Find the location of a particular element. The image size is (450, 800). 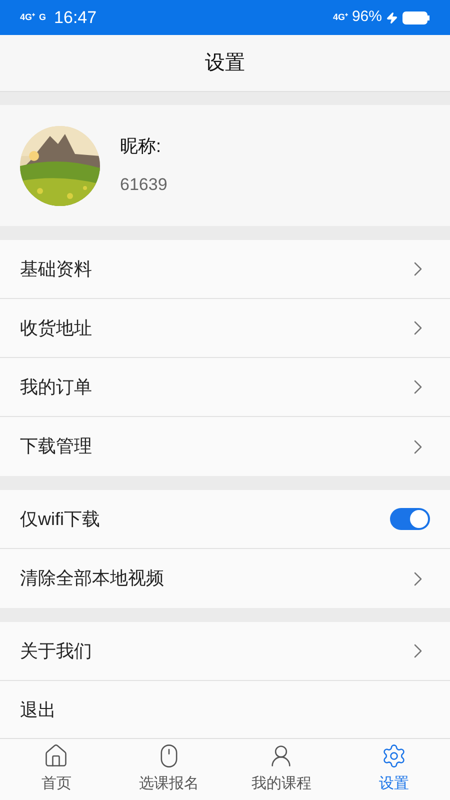

network-indicator: G is located at coordinates (42, 17).